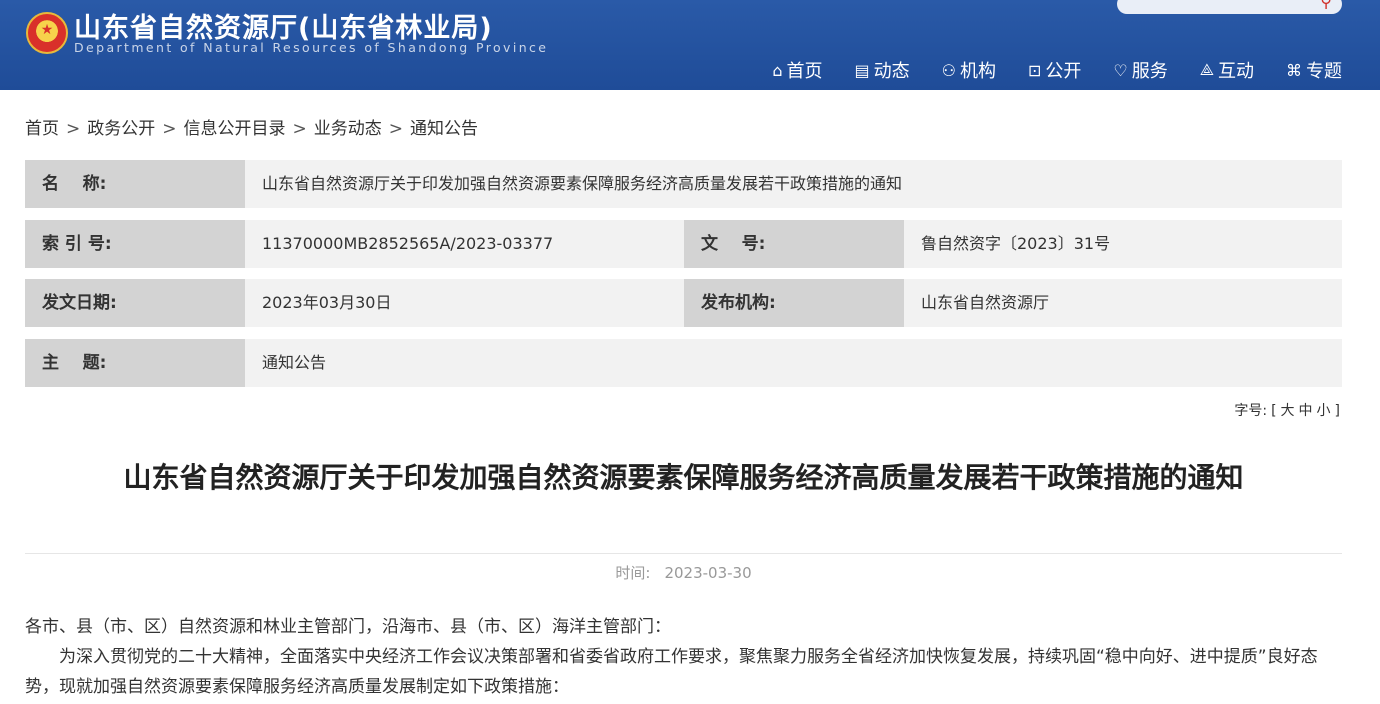 This screenshot has width=1380, height=704. Describe the element at coordinates (464, 303) in the screenshot. I see `meta-value-date: 2023年03月30日` at that location.